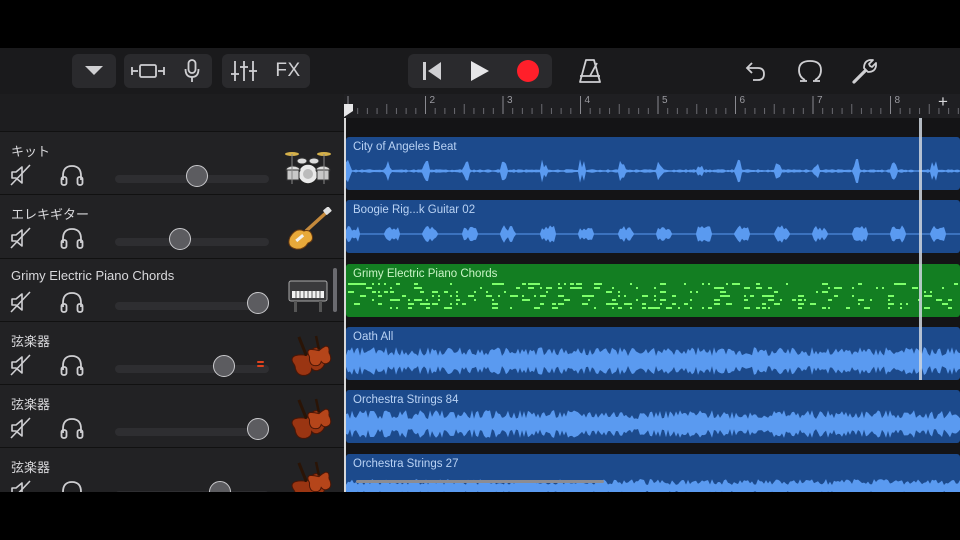 The width and height of the screenshot is (960, 540). What do you see at coordinates (865, 71) in the screenshot?
I see `wrench-icon` at bounding box center [865, 71].